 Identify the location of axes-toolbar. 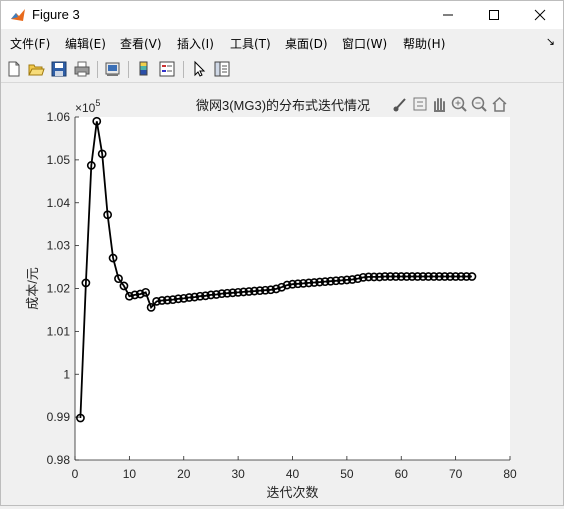
(450, 104).